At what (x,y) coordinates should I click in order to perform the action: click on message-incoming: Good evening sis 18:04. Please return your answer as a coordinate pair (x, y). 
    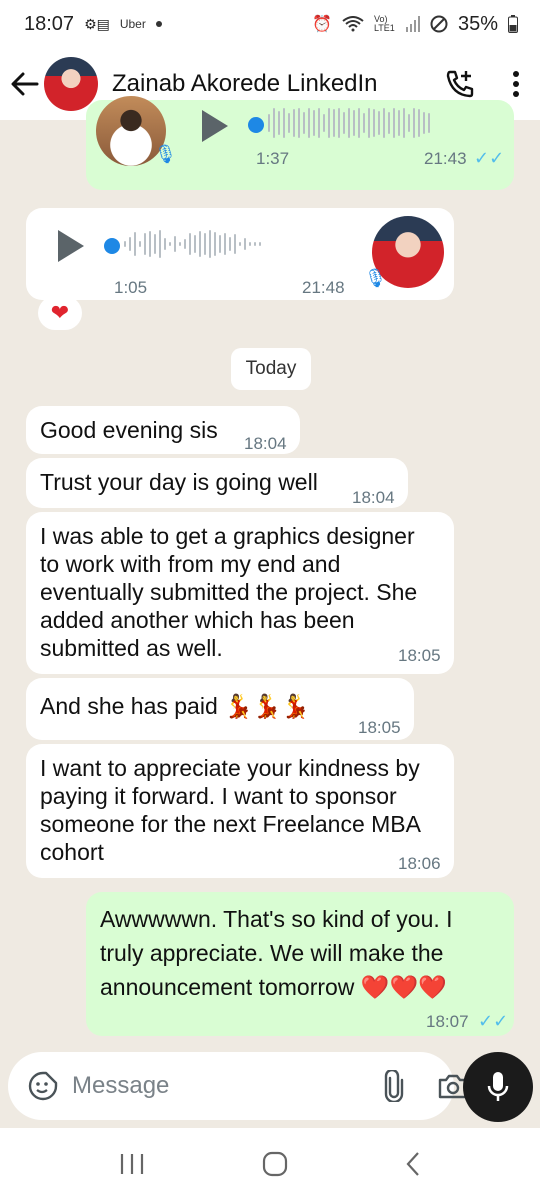
    Looking at the image, I should click on (163, 430).